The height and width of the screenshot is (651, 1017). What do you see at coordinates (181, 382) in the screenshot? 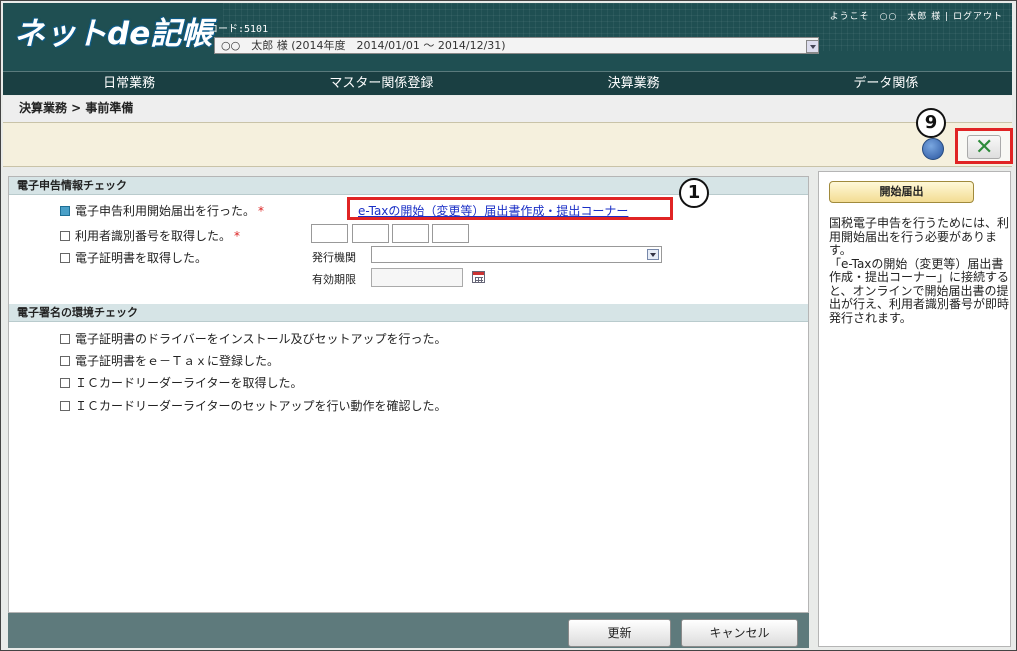
I see `check-item-card-reader: ＩＣカードリーダーライターを取得した。` at bounding box center [181, 382].